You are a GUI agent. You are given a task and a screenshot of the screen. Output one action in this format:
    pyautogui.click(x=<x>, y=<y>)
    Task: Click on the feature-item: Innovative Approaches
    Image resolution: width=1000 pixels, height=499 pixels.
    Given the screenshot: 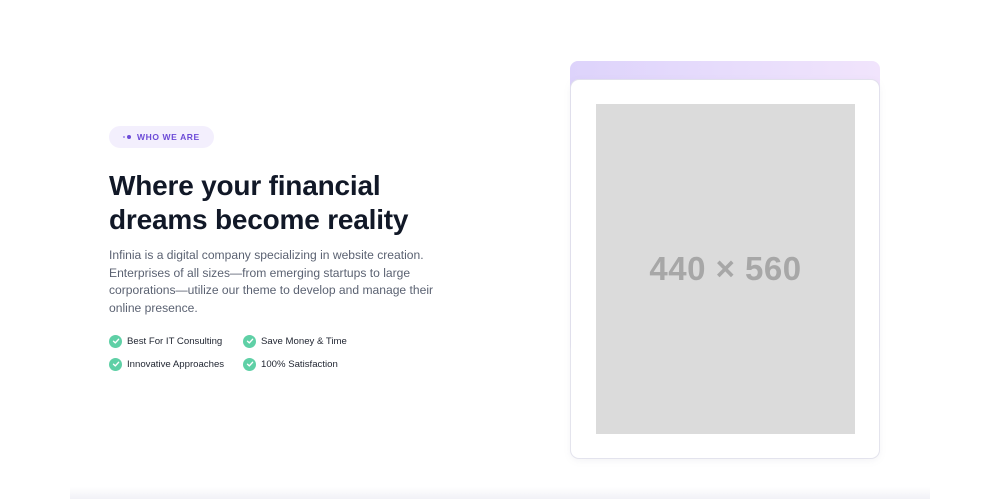 What is the action you would take?
    pyautogui.click(x=176, y=364)
    